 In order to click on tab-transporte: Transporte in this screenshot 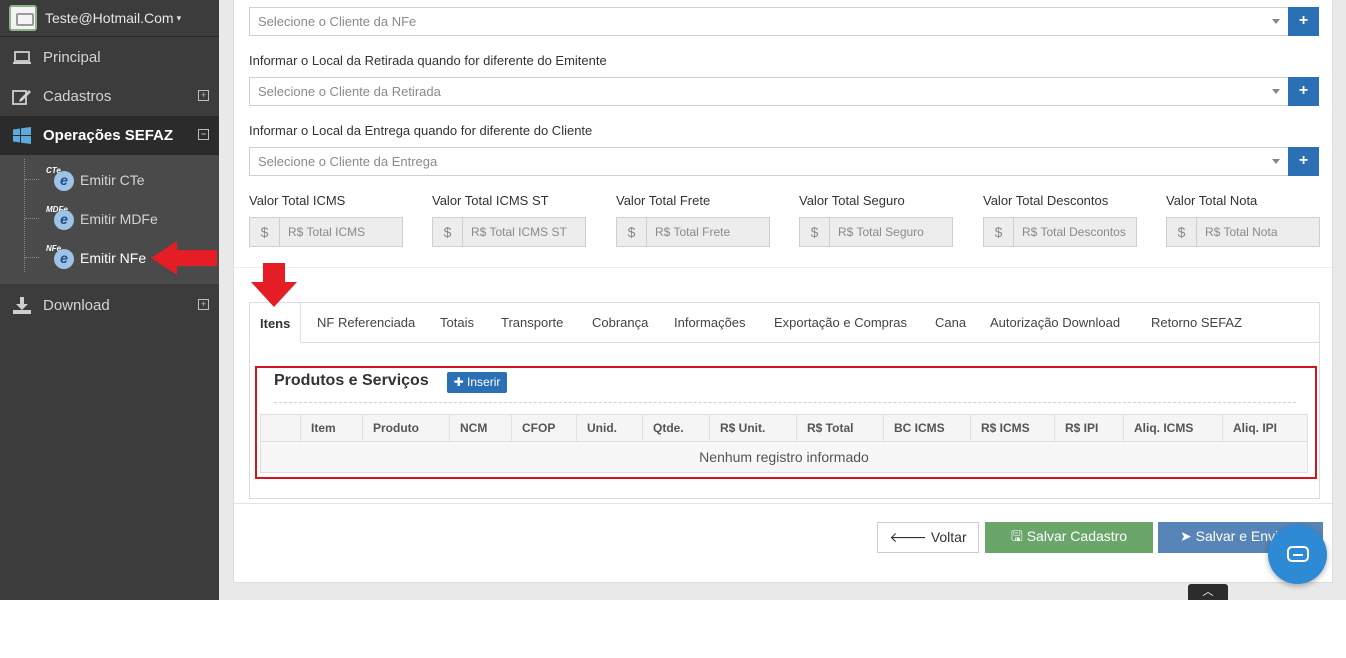, I will do `click(532, 322)`.